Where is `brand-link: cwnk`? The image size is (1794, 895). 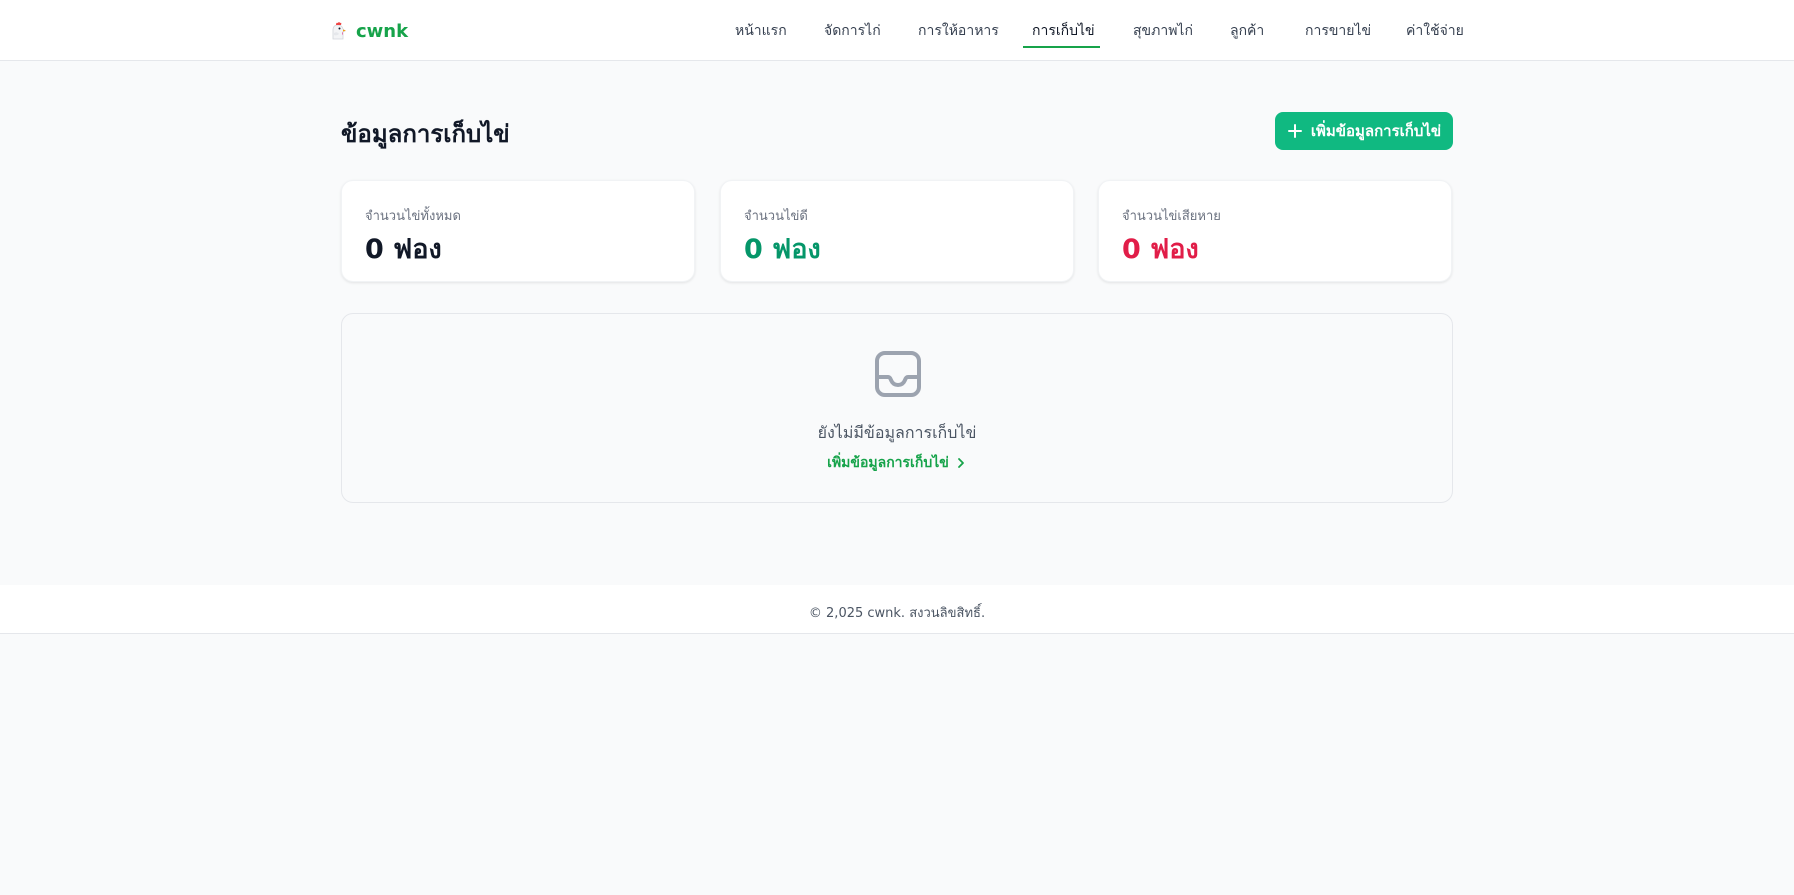 brand-link: cwnk is located at coordinates (368, 31).